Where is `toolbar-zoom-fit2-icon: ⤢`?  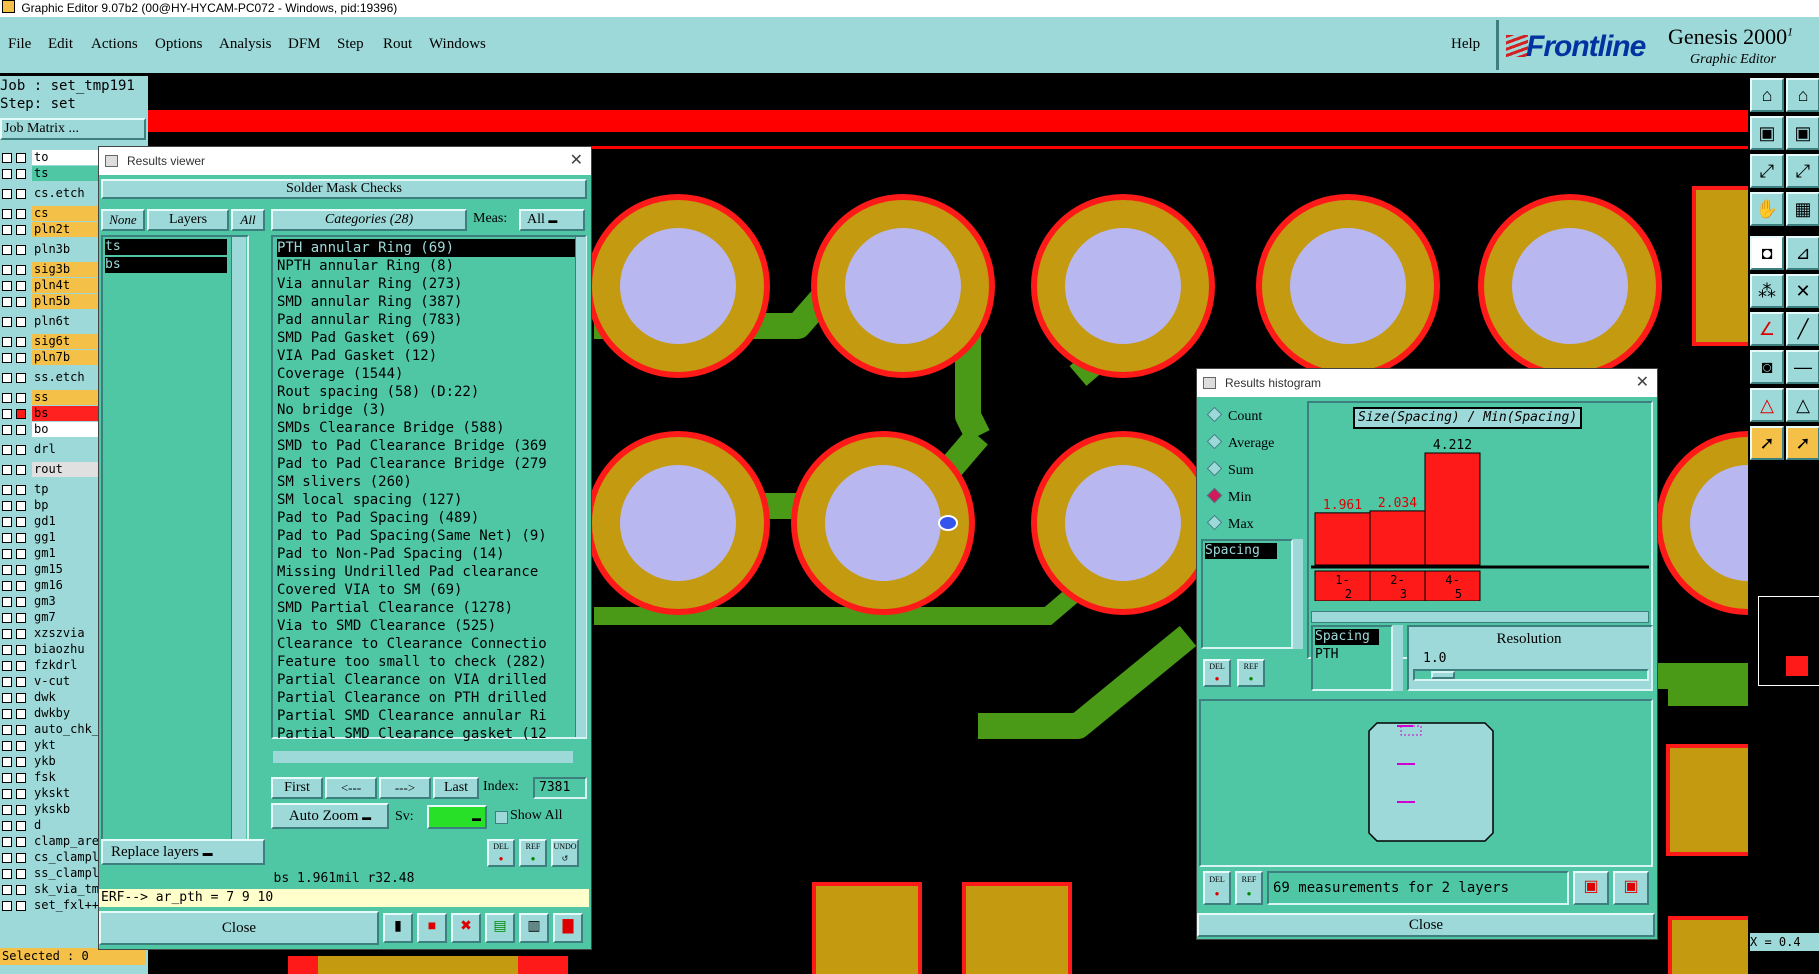
toolbar-zoom-fit2-icon: ⤢ is located at coordinates (1802, 171).